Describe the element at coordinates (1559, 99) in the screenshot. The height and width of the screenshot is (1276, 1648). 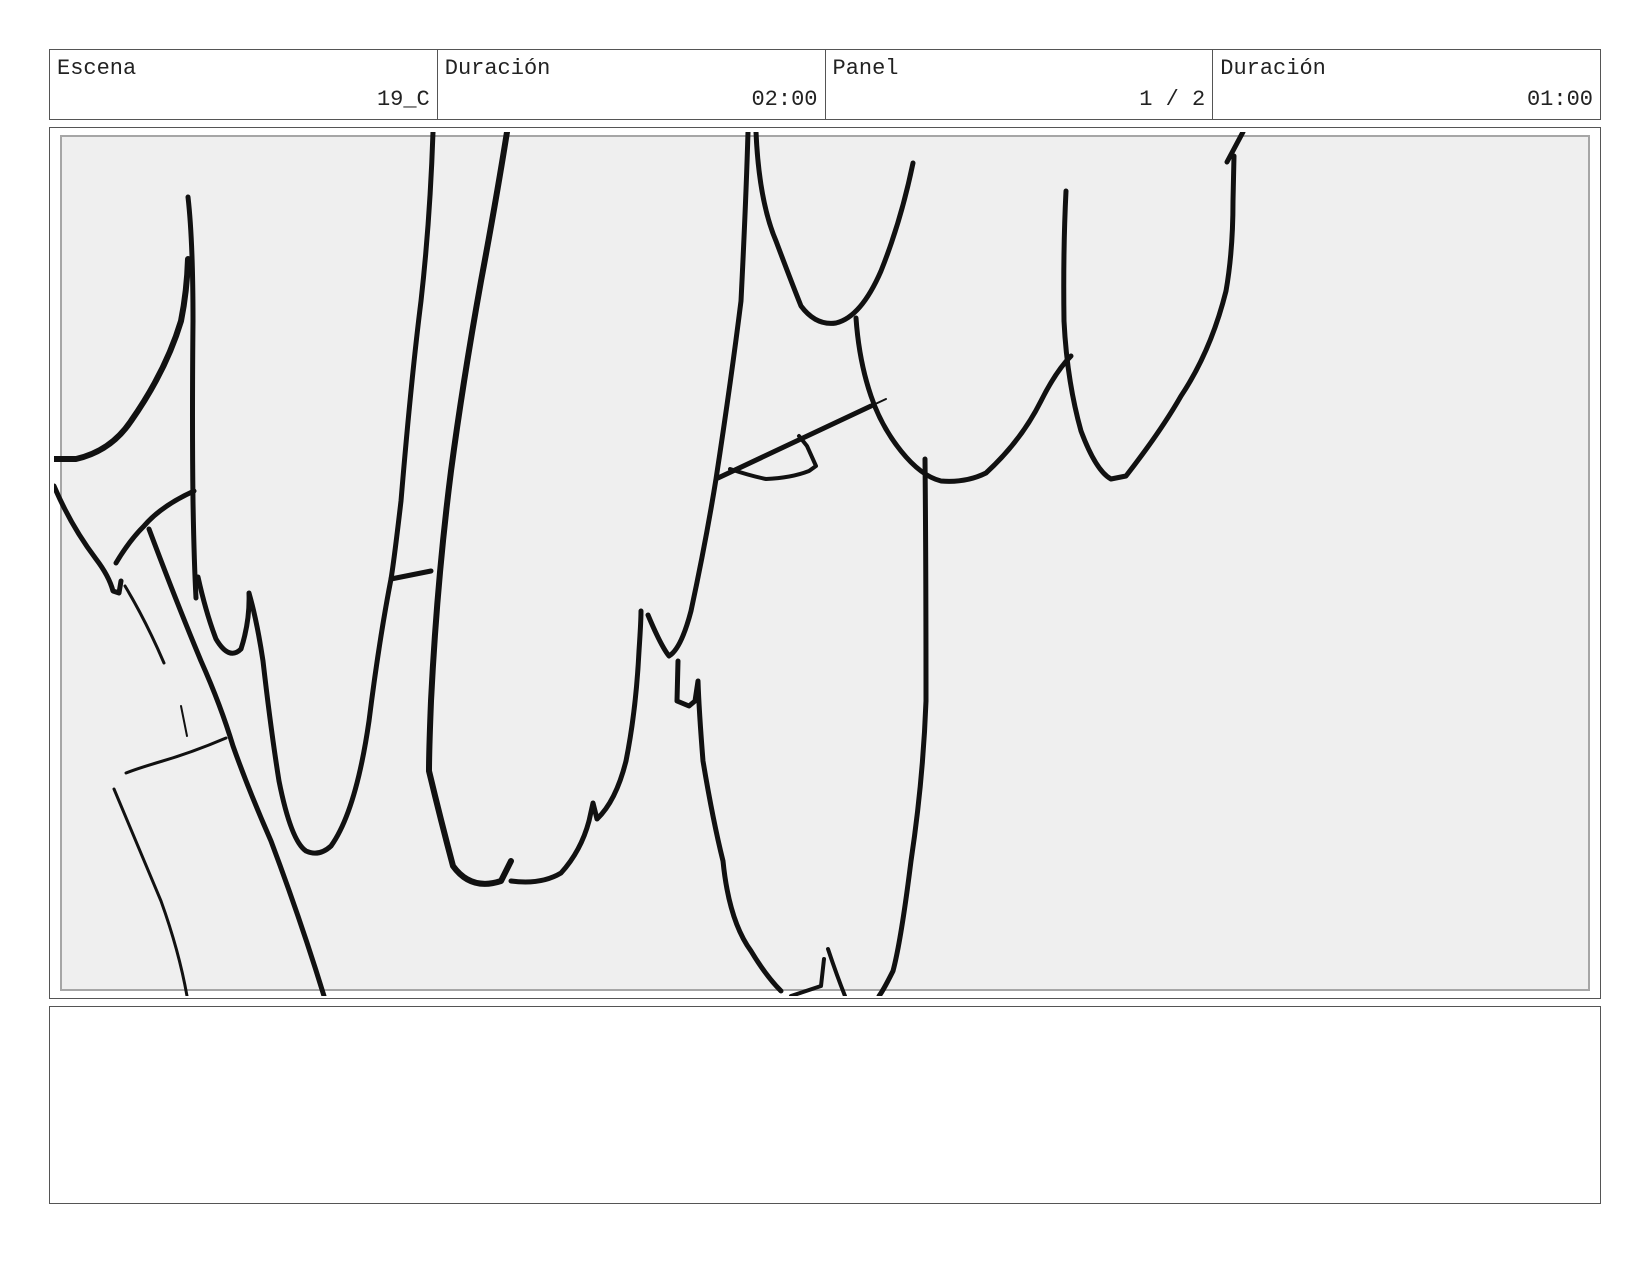
I see `panel-duration-value: 01:00` at that location.